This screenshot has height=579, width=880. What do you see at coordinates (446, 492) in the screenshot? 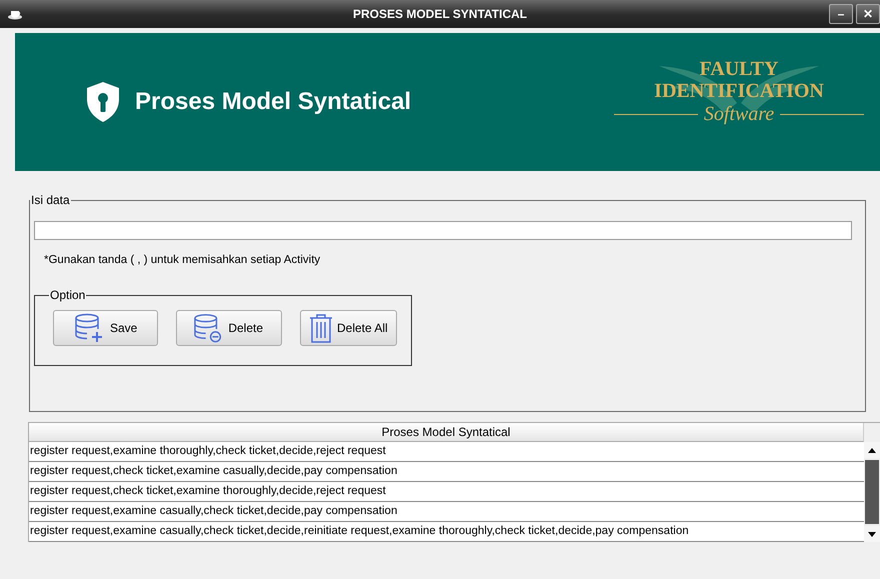
I see `table-cell: register request,check ticket,examine thoroughly,decide,reject request` at bounding box center [446, 492].